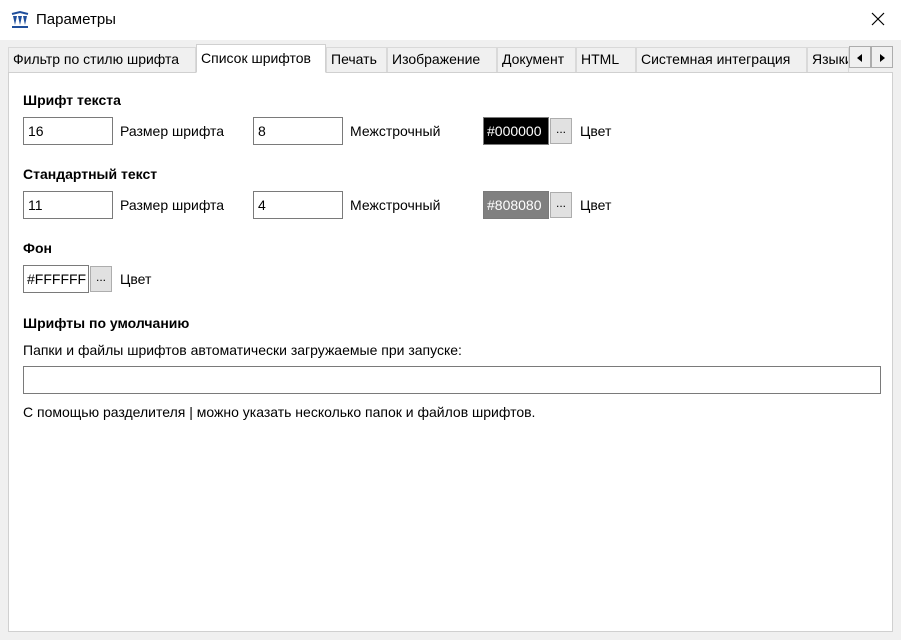 The height and width of the screenshot is (640, 901). Describe the element at coordinates (442, 59) in the screenshot. I see `tab-image: Изображение` at that location.